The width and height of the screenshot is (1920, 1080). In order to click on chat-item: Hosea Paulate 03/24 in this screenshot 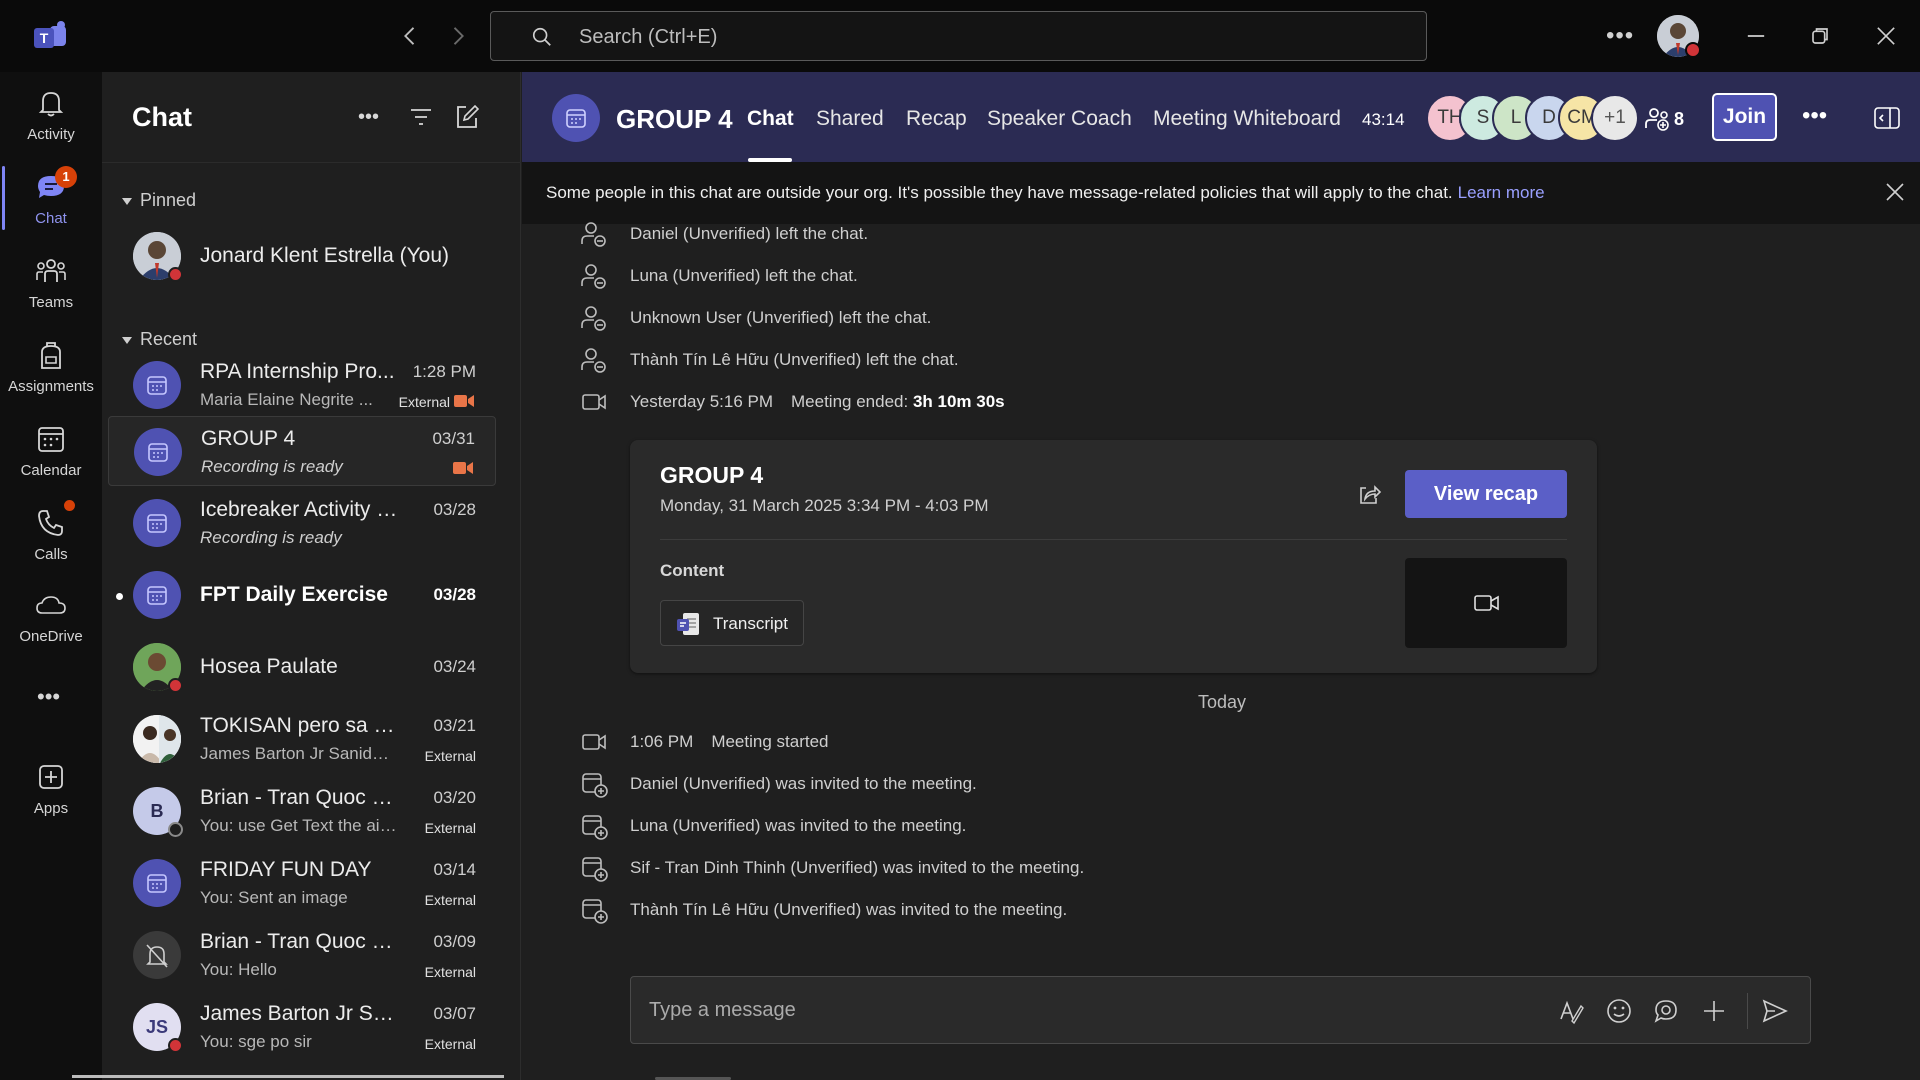, I will do `click(302, 667)`.